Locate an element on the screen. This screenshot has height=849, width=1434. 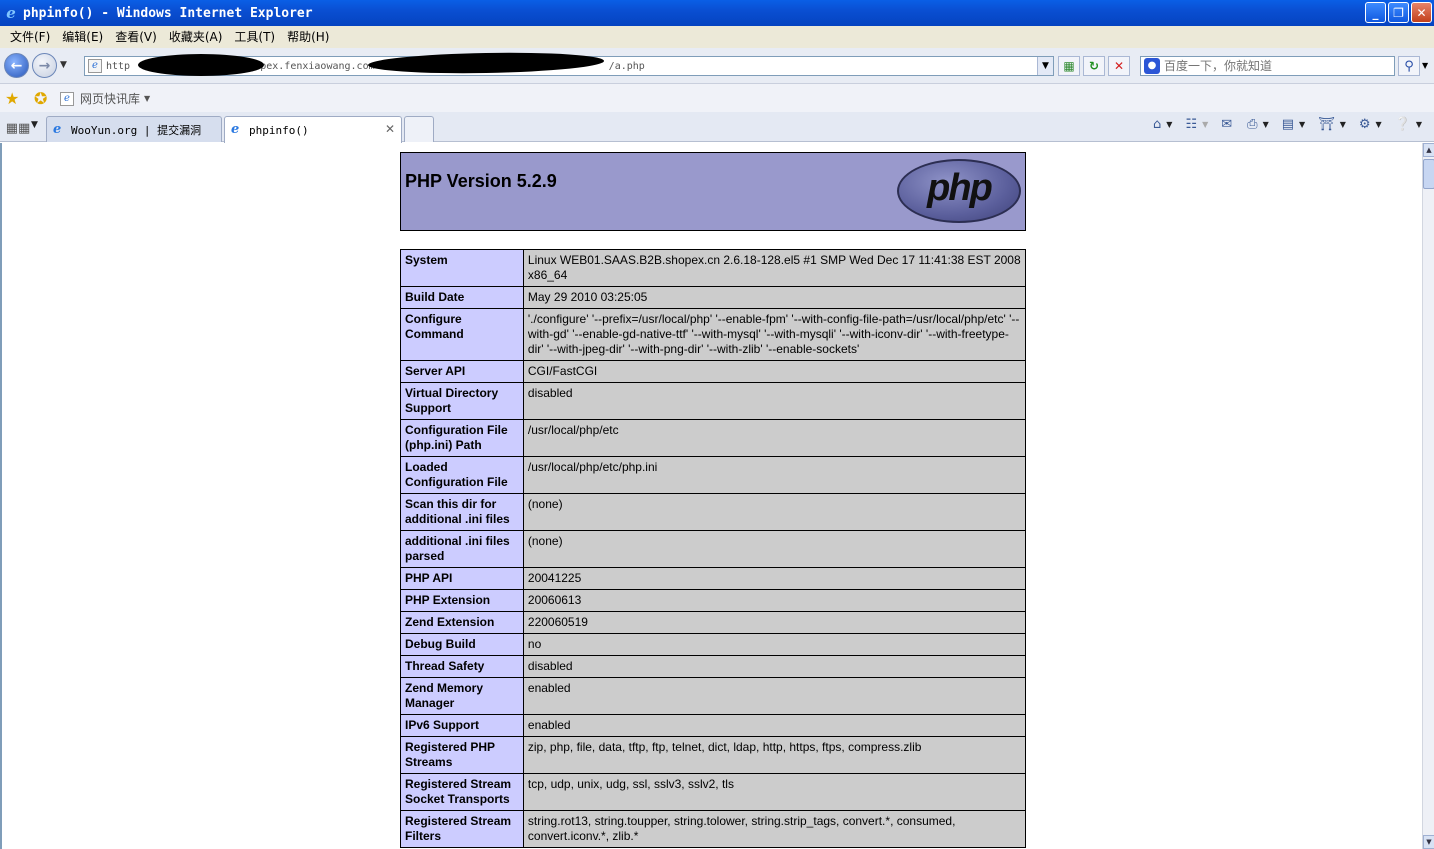
info-key: Registered Stream Socket Transports is located at coordinates (462, 792).